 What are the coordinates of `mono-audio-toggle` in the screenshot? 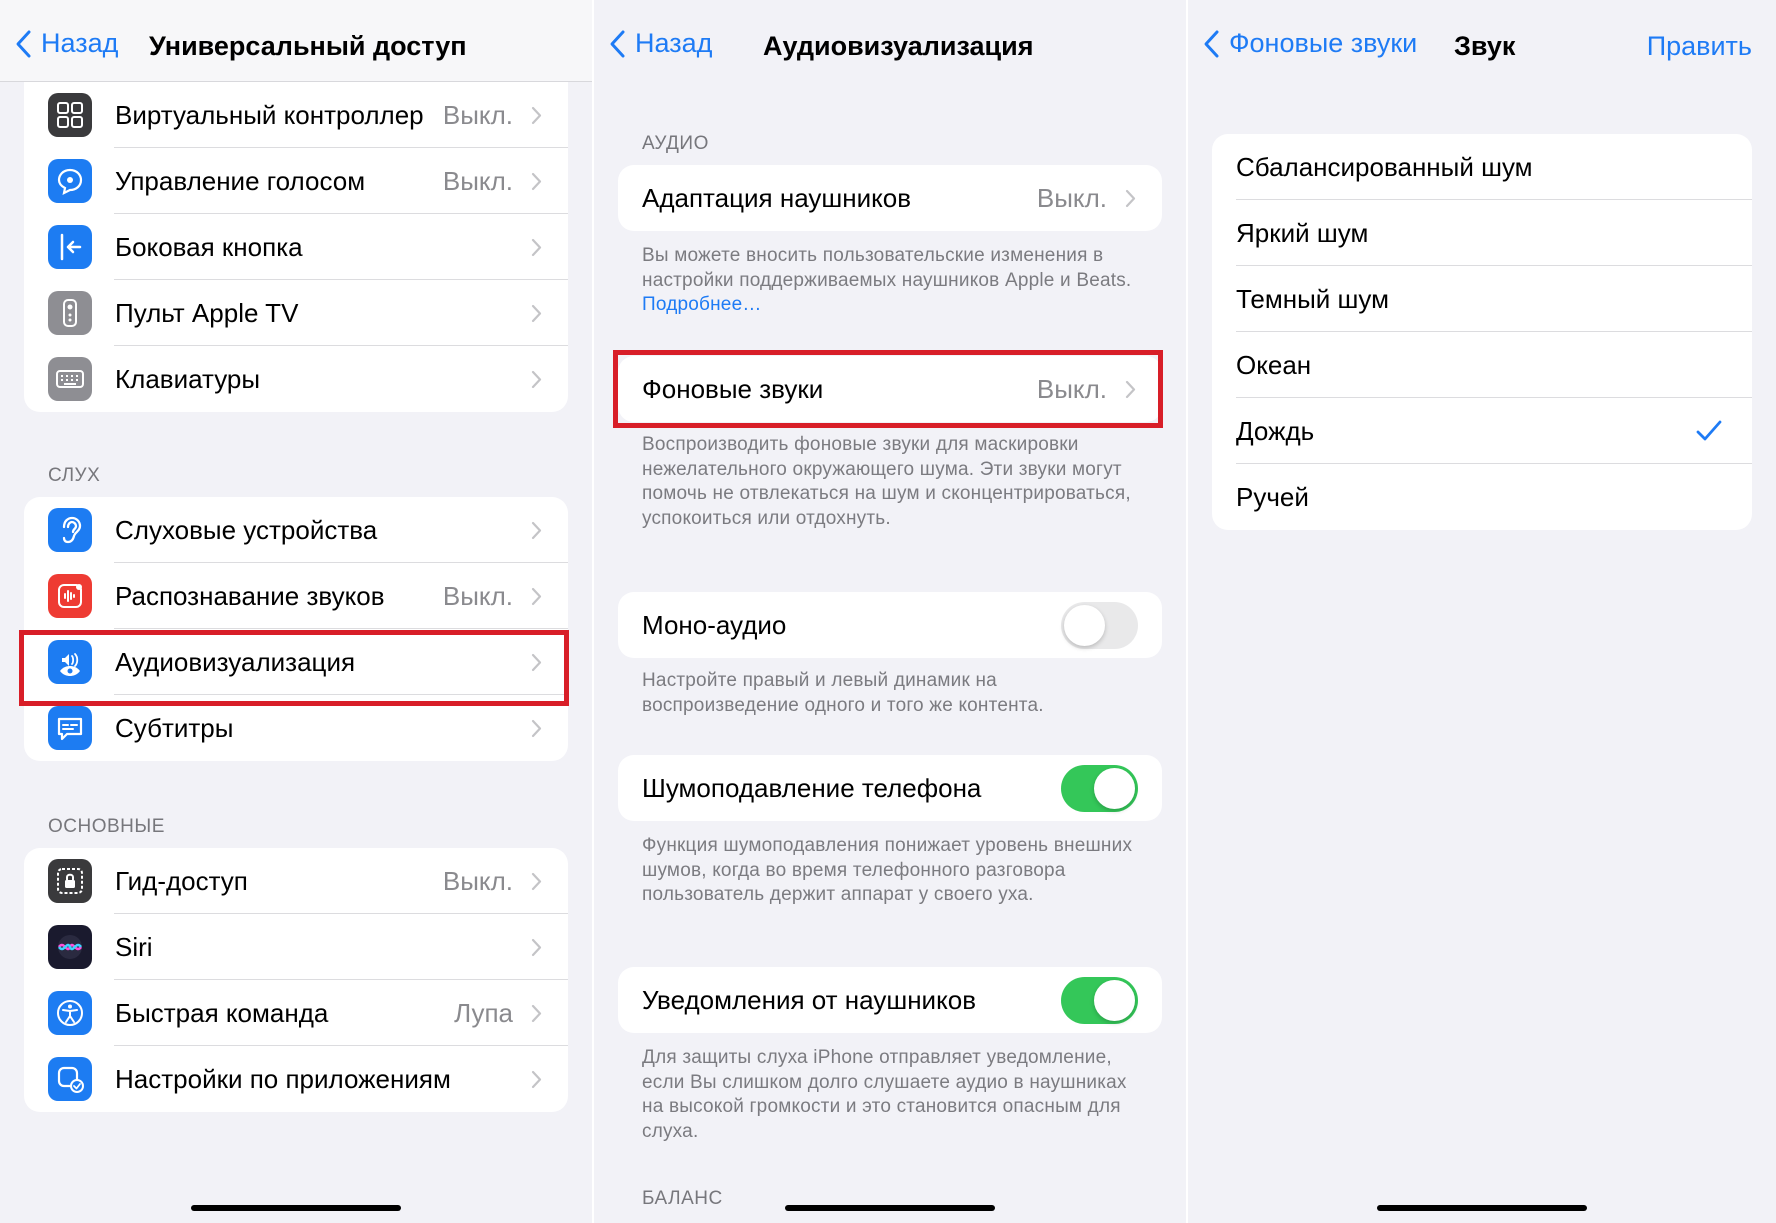 It's located at (1099, 625).